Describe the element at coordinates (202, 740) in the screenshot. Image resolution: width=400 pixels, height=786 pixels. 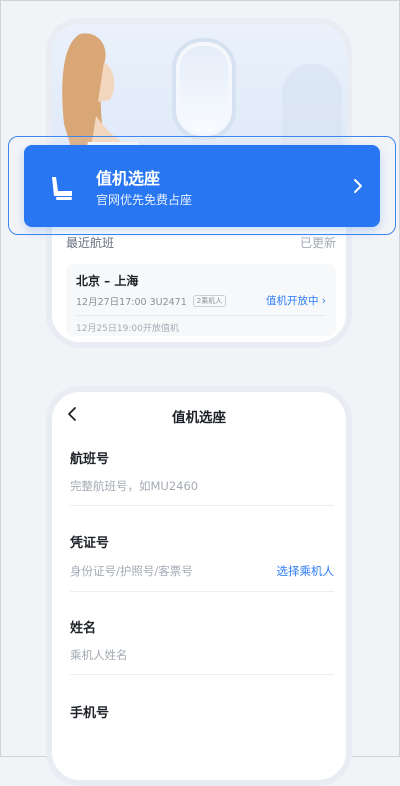
I see `phone-input` at that location.